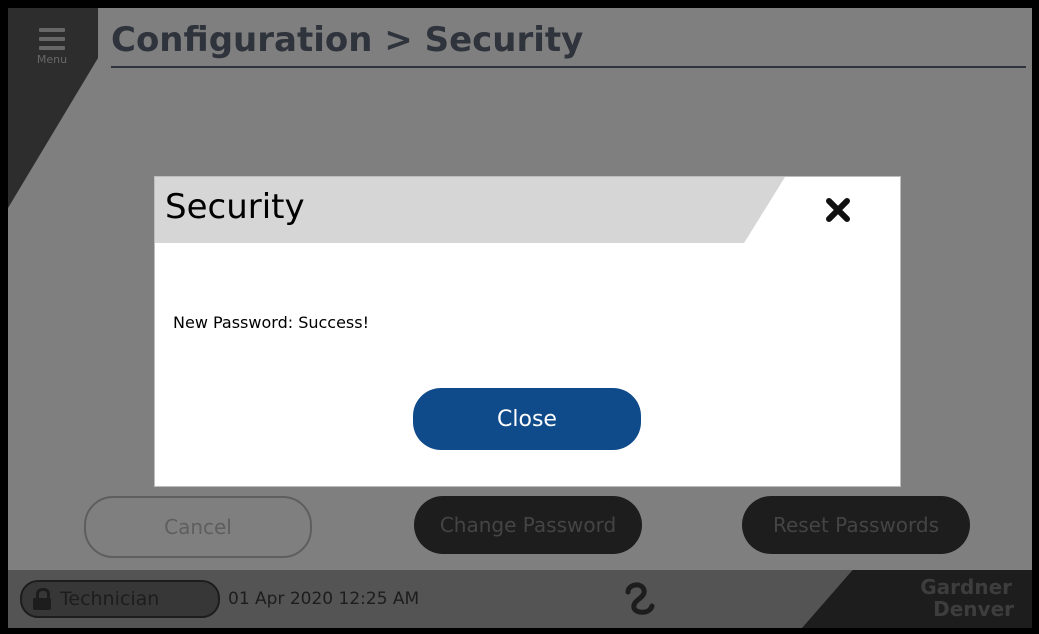  Describe the element at coordinates (838, 210) in the screenshot. I see `close-x-icon` at that location.